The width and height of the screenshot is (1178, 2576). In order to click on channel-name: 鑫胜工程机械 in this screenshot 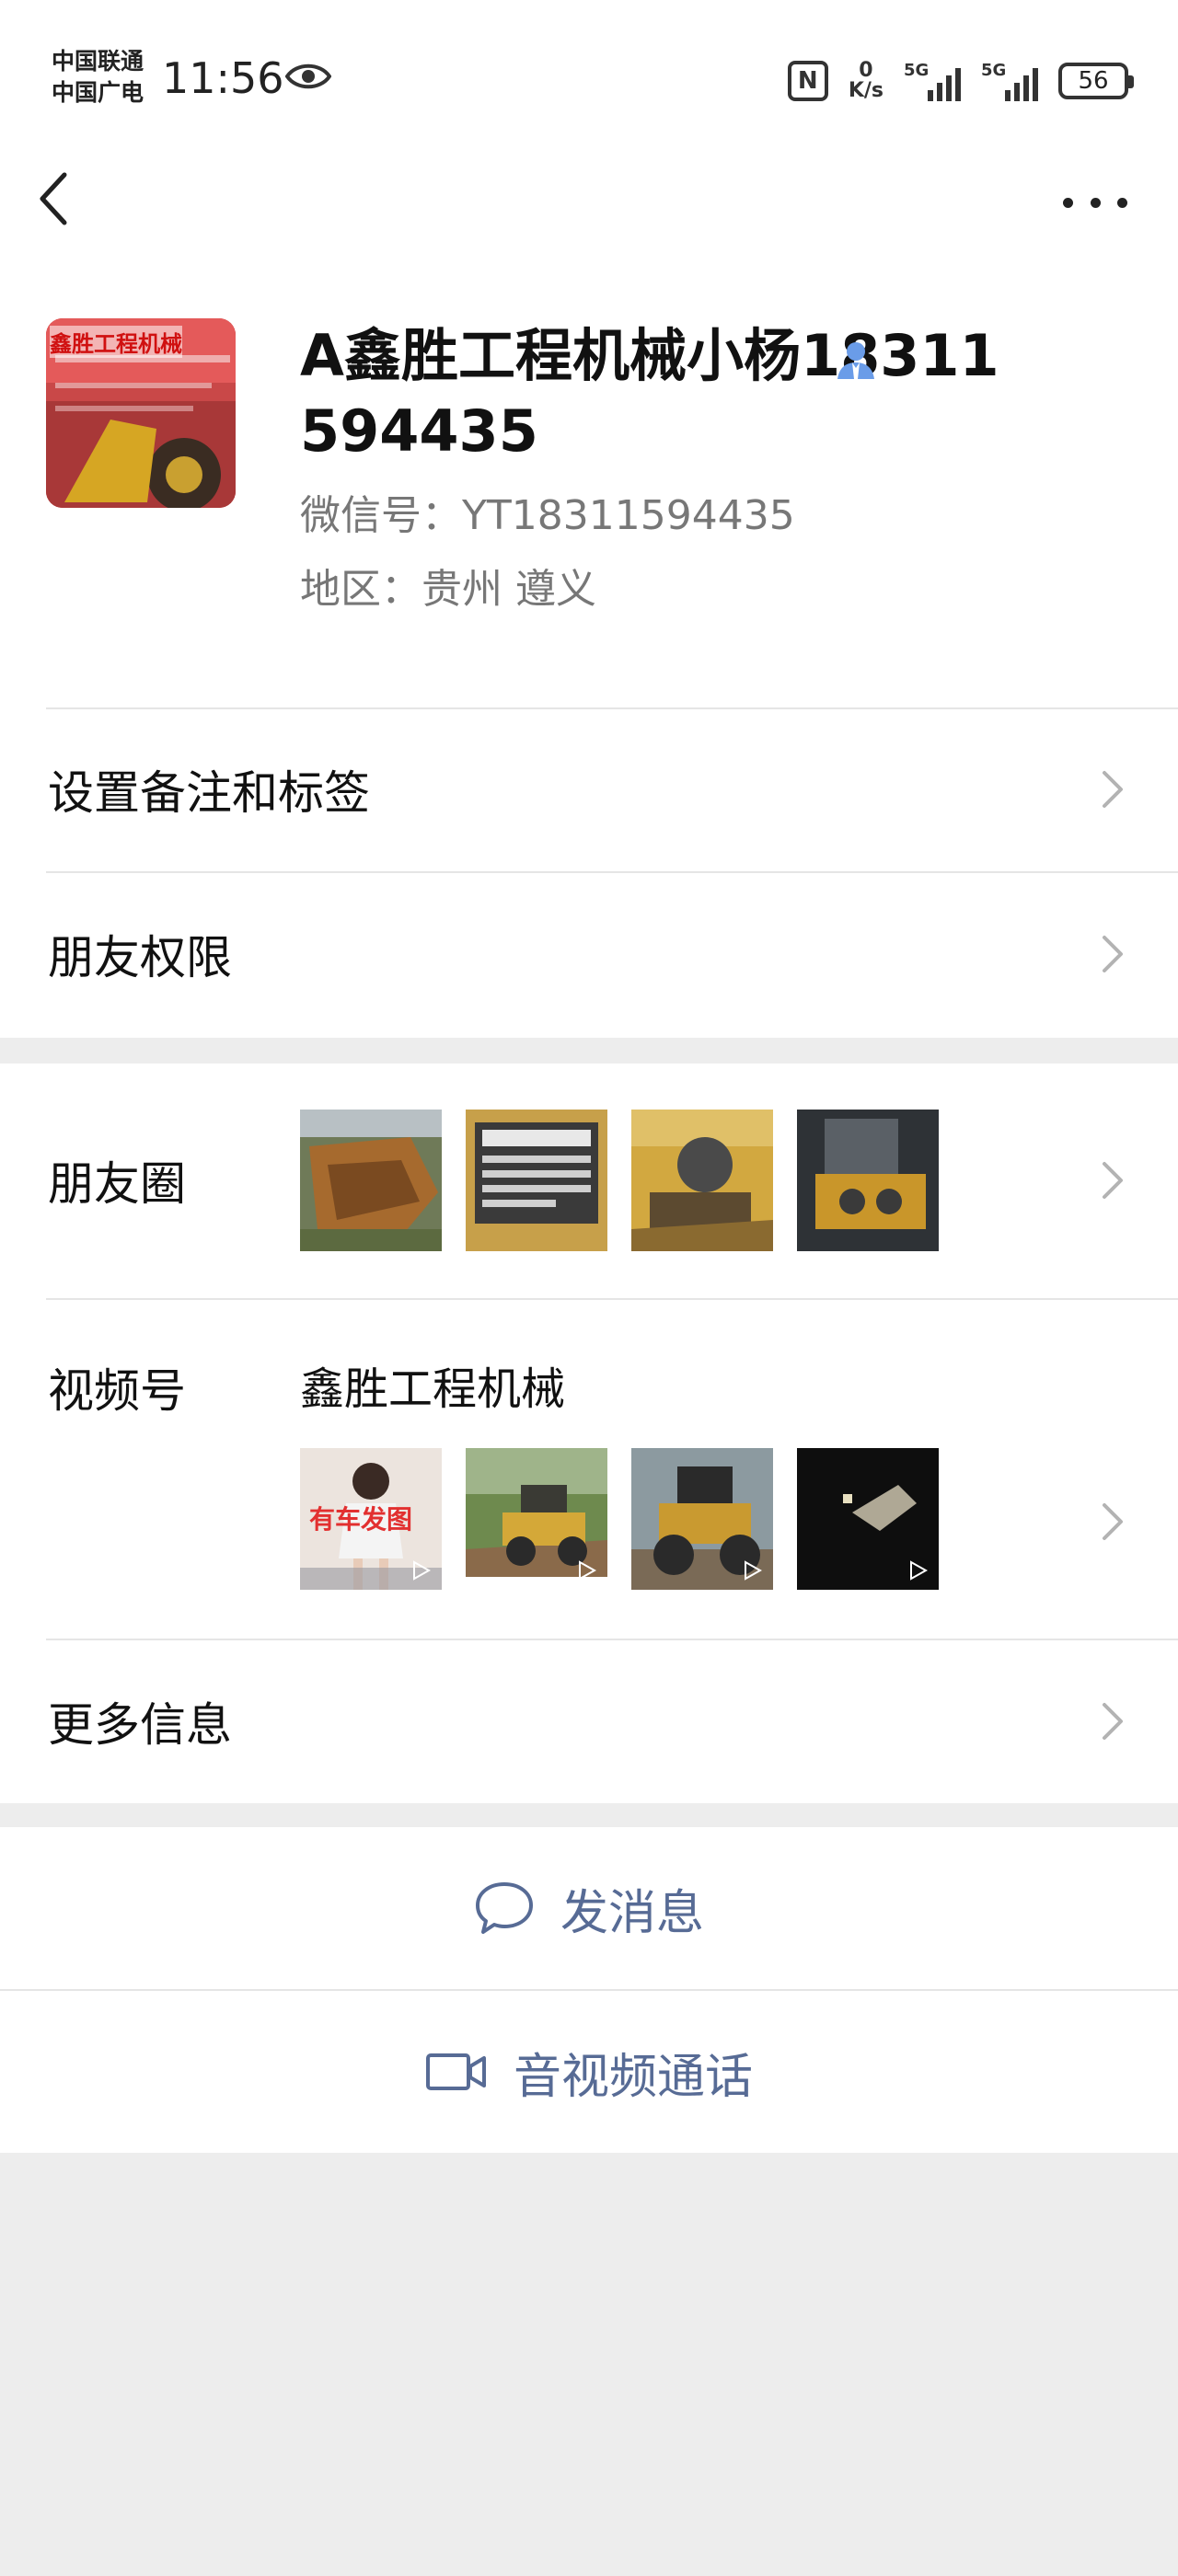, I will do `click(433, 1389)`.